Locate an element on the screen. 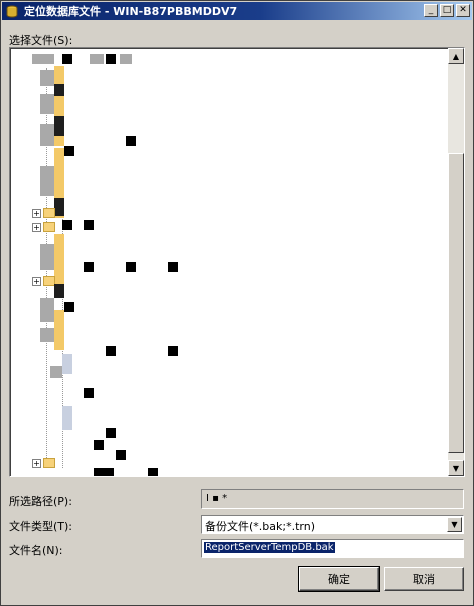  cancel-button: 取消 is located at coordinates (424, 579).